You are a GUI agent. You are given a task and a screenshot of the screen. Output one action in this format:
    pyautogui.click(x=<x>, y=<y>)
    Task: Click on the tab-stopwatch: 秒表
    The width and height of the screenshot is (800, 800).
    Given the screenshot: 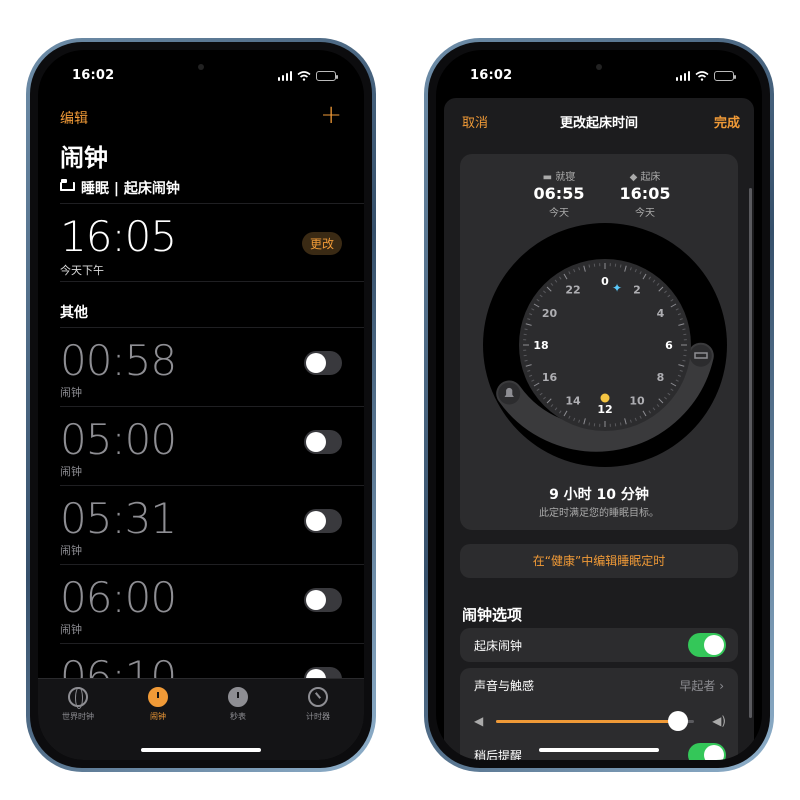 What is the action you would take?
    pyautogui.click(x=238, y=704)
    